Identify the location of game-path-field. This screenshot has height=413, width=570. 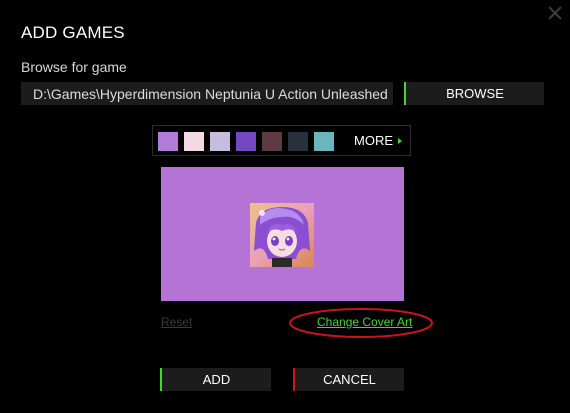
(207, 93).